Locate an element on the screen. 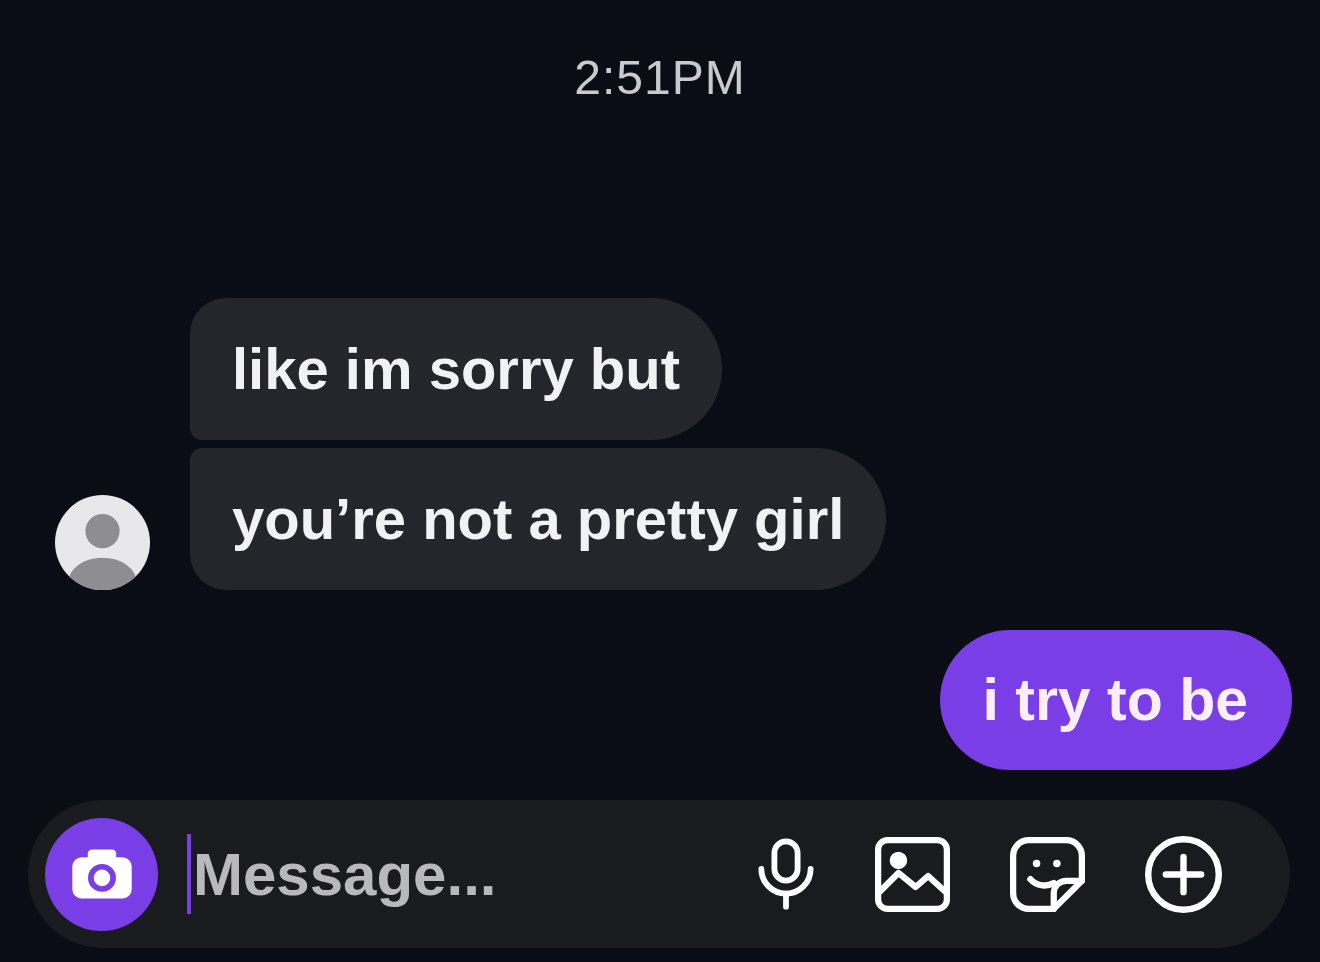 The width and height of the screenshot is (1320, 962). received-message: like im sorry but is located at coordinates (456, 369).